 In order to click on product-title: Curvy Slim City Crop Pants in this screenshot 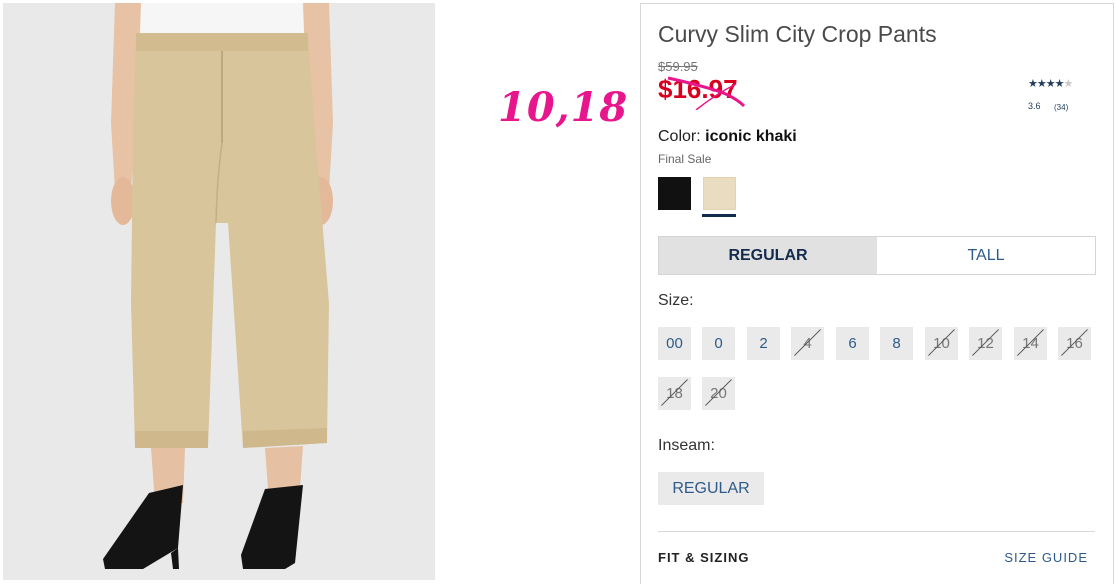, I will do `click(797, 34)`.